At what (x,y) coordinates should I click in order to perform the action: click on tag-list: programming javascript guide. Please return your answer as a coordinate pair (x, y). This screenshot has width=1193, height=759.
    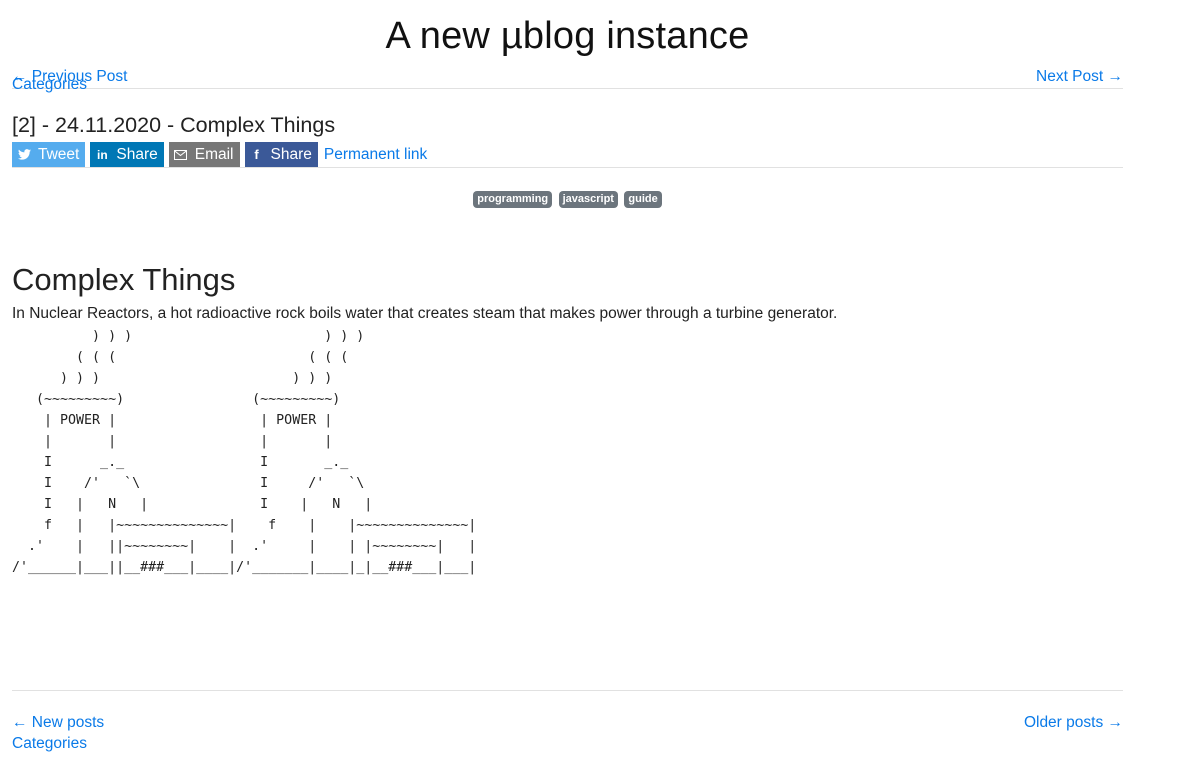
    Looking at the image, I should click on (567, 198).